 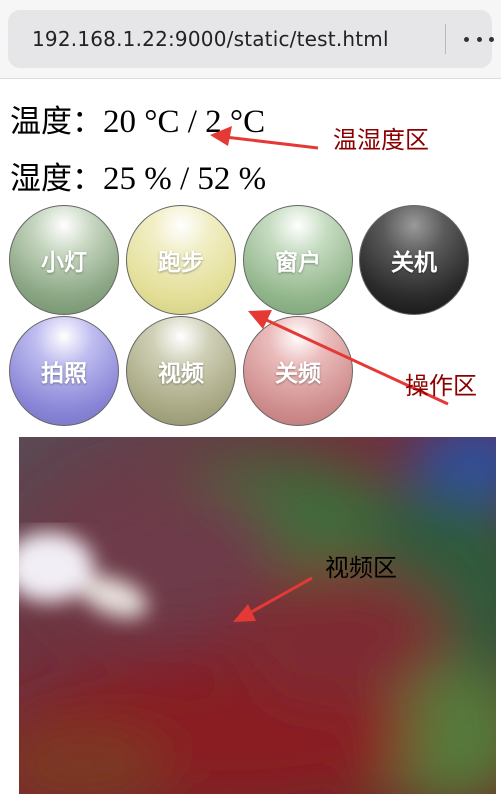 I want to click on sensor-area-annotation: 温湿度区, so click(x=381, y=140).